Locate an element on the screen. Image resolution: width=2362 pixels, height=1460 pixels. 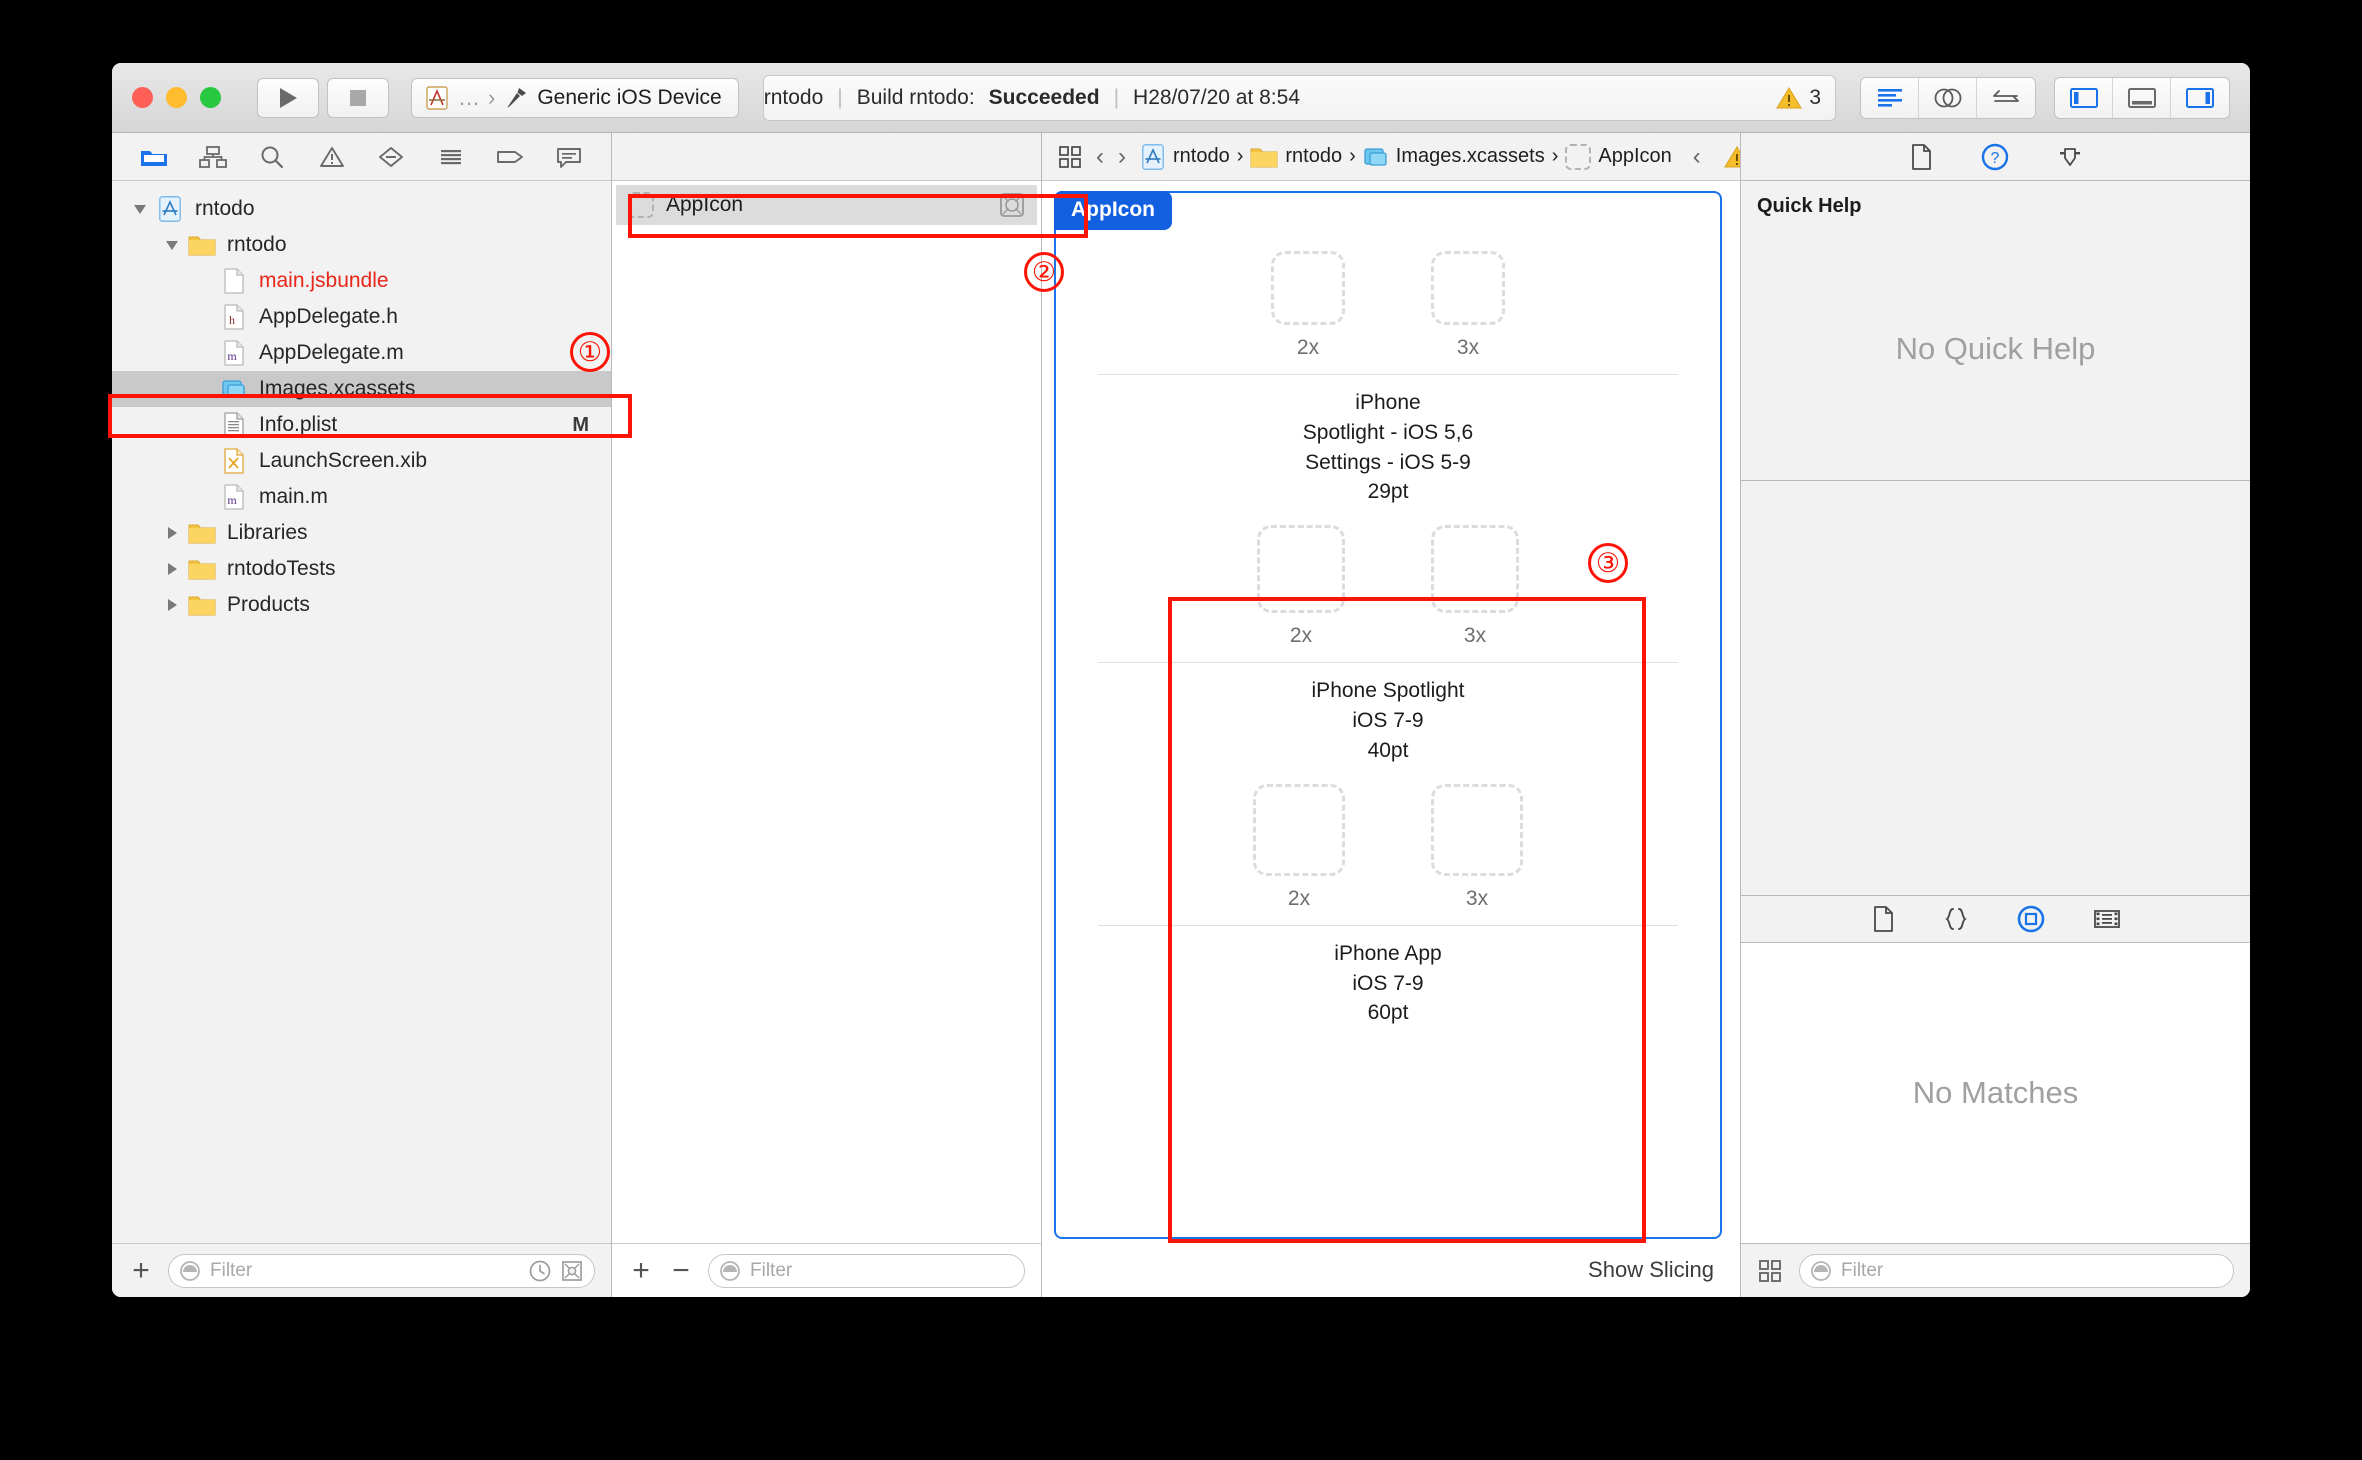
stop-icon is located at coordinates (358, 98).